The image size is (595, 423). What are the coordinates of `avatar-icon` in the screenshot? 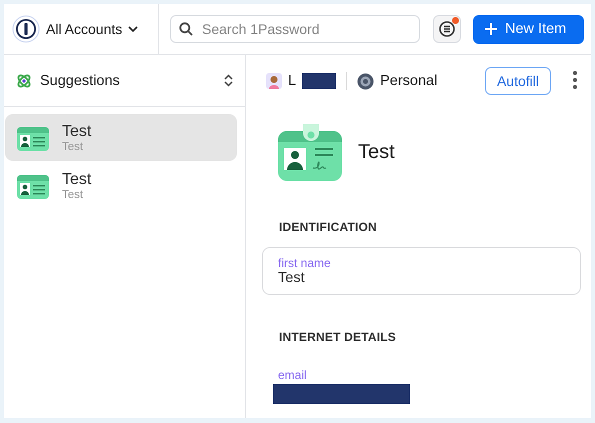 It's located at (274, 81).